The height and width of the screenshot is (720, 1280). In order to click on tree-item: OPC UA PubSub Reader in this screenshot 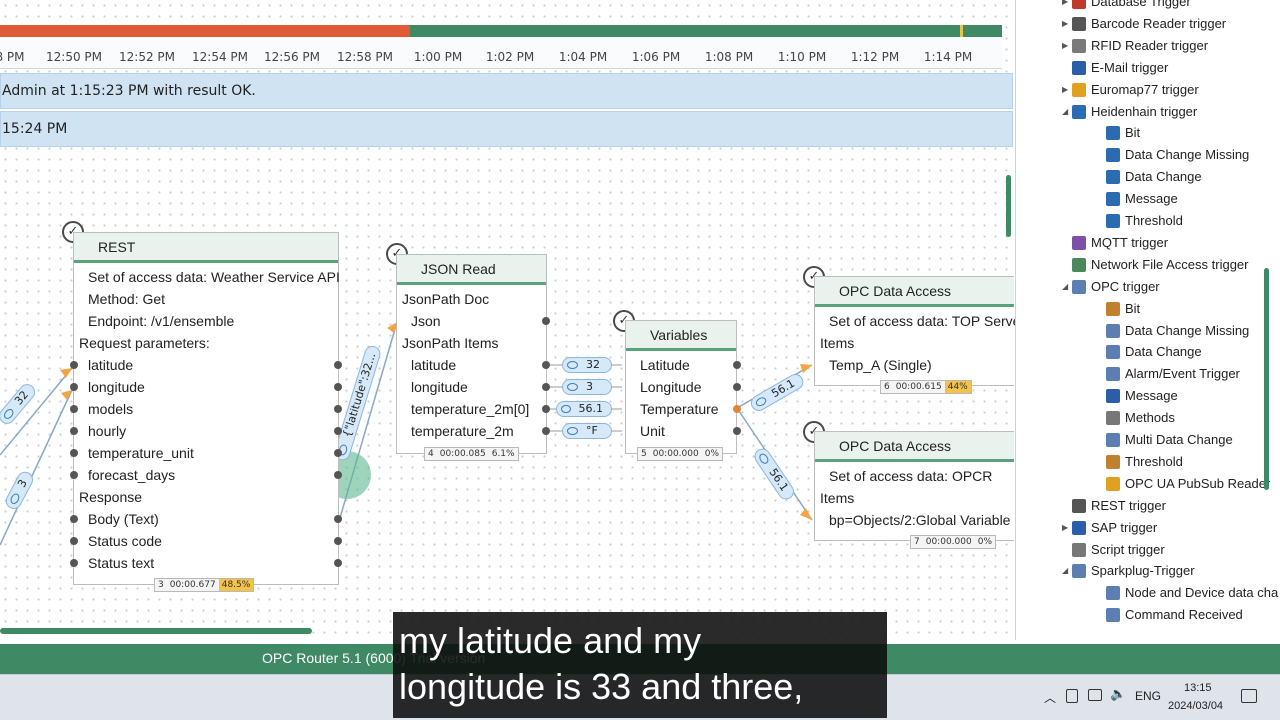, I will do `click(1183, 484)`.